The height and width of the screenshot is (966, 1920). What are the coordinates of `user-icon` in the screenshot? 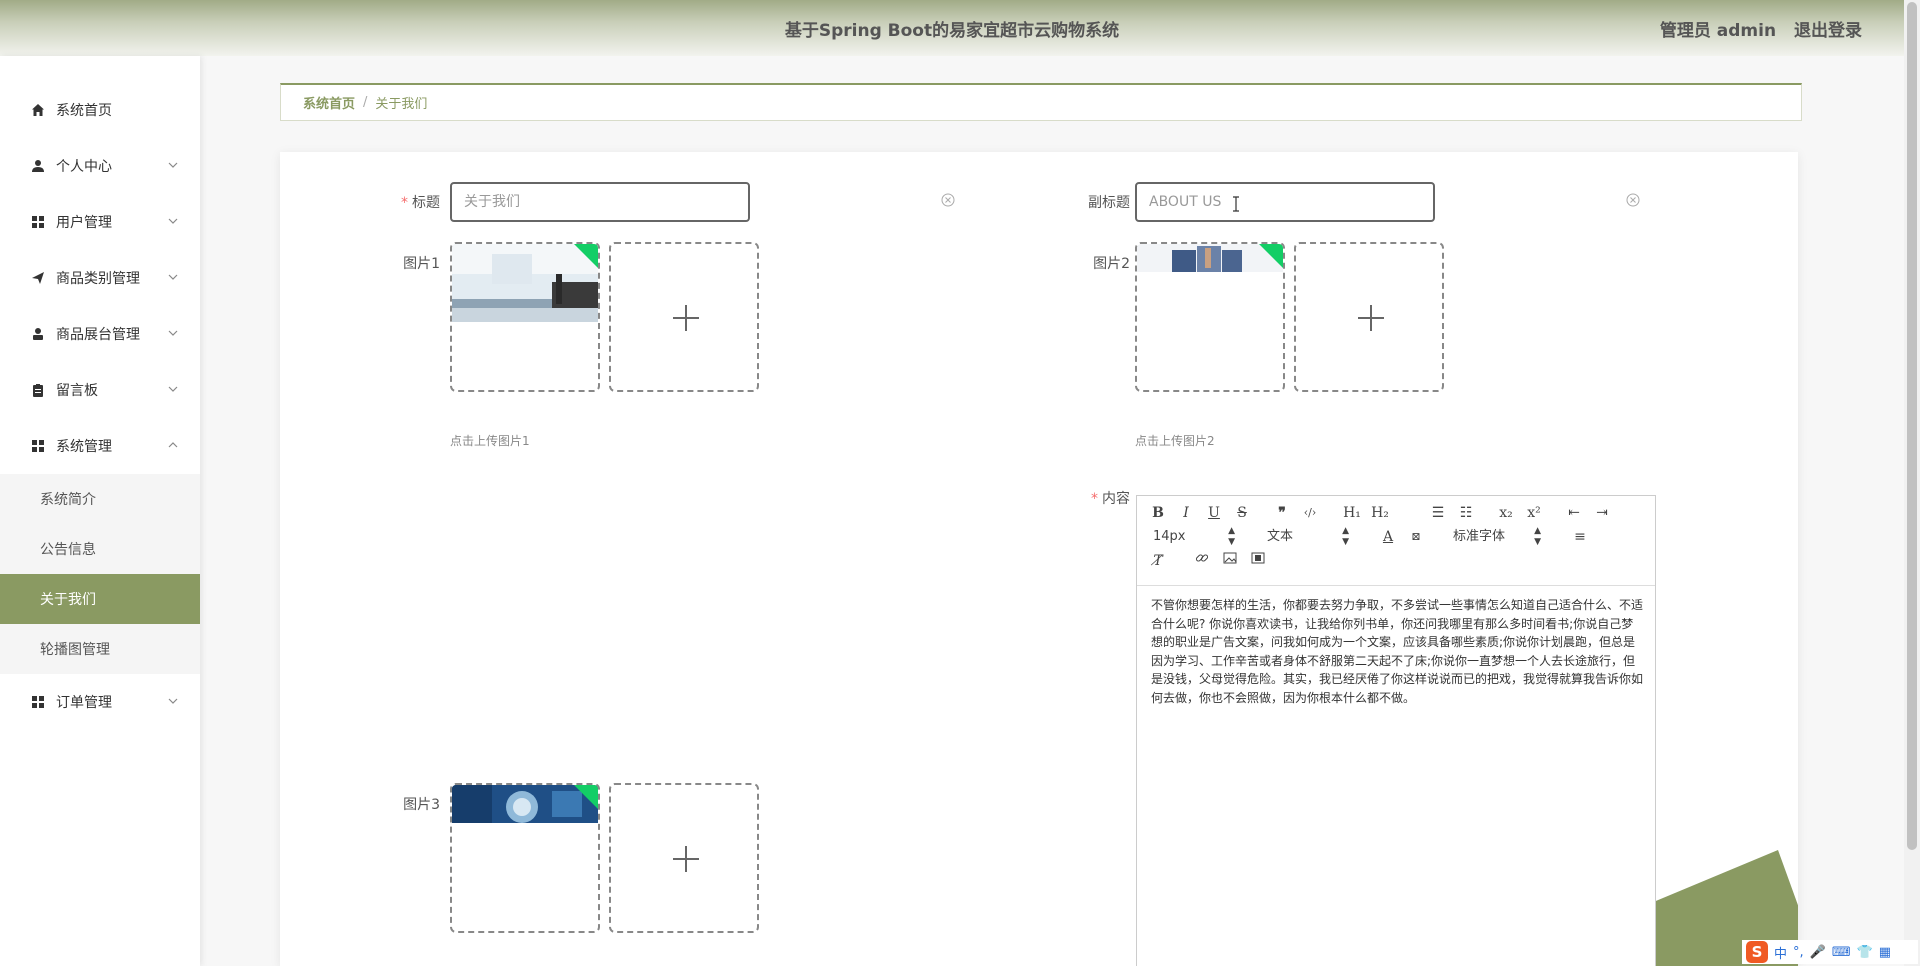 It's located at (38, 166).